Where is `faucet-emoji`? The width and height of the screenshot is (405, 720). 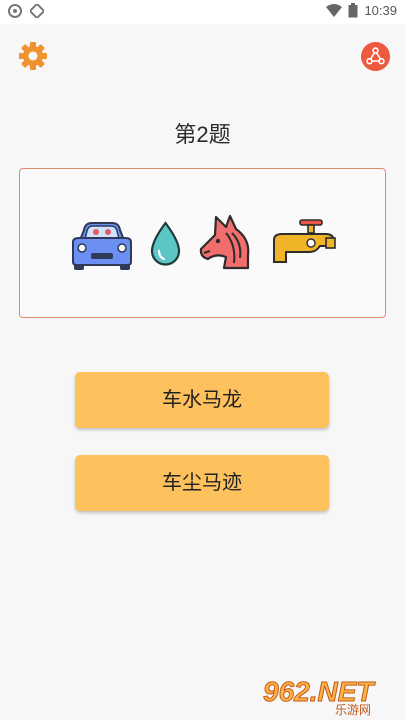
faucet-emoji is located at coordinates (304, 241).